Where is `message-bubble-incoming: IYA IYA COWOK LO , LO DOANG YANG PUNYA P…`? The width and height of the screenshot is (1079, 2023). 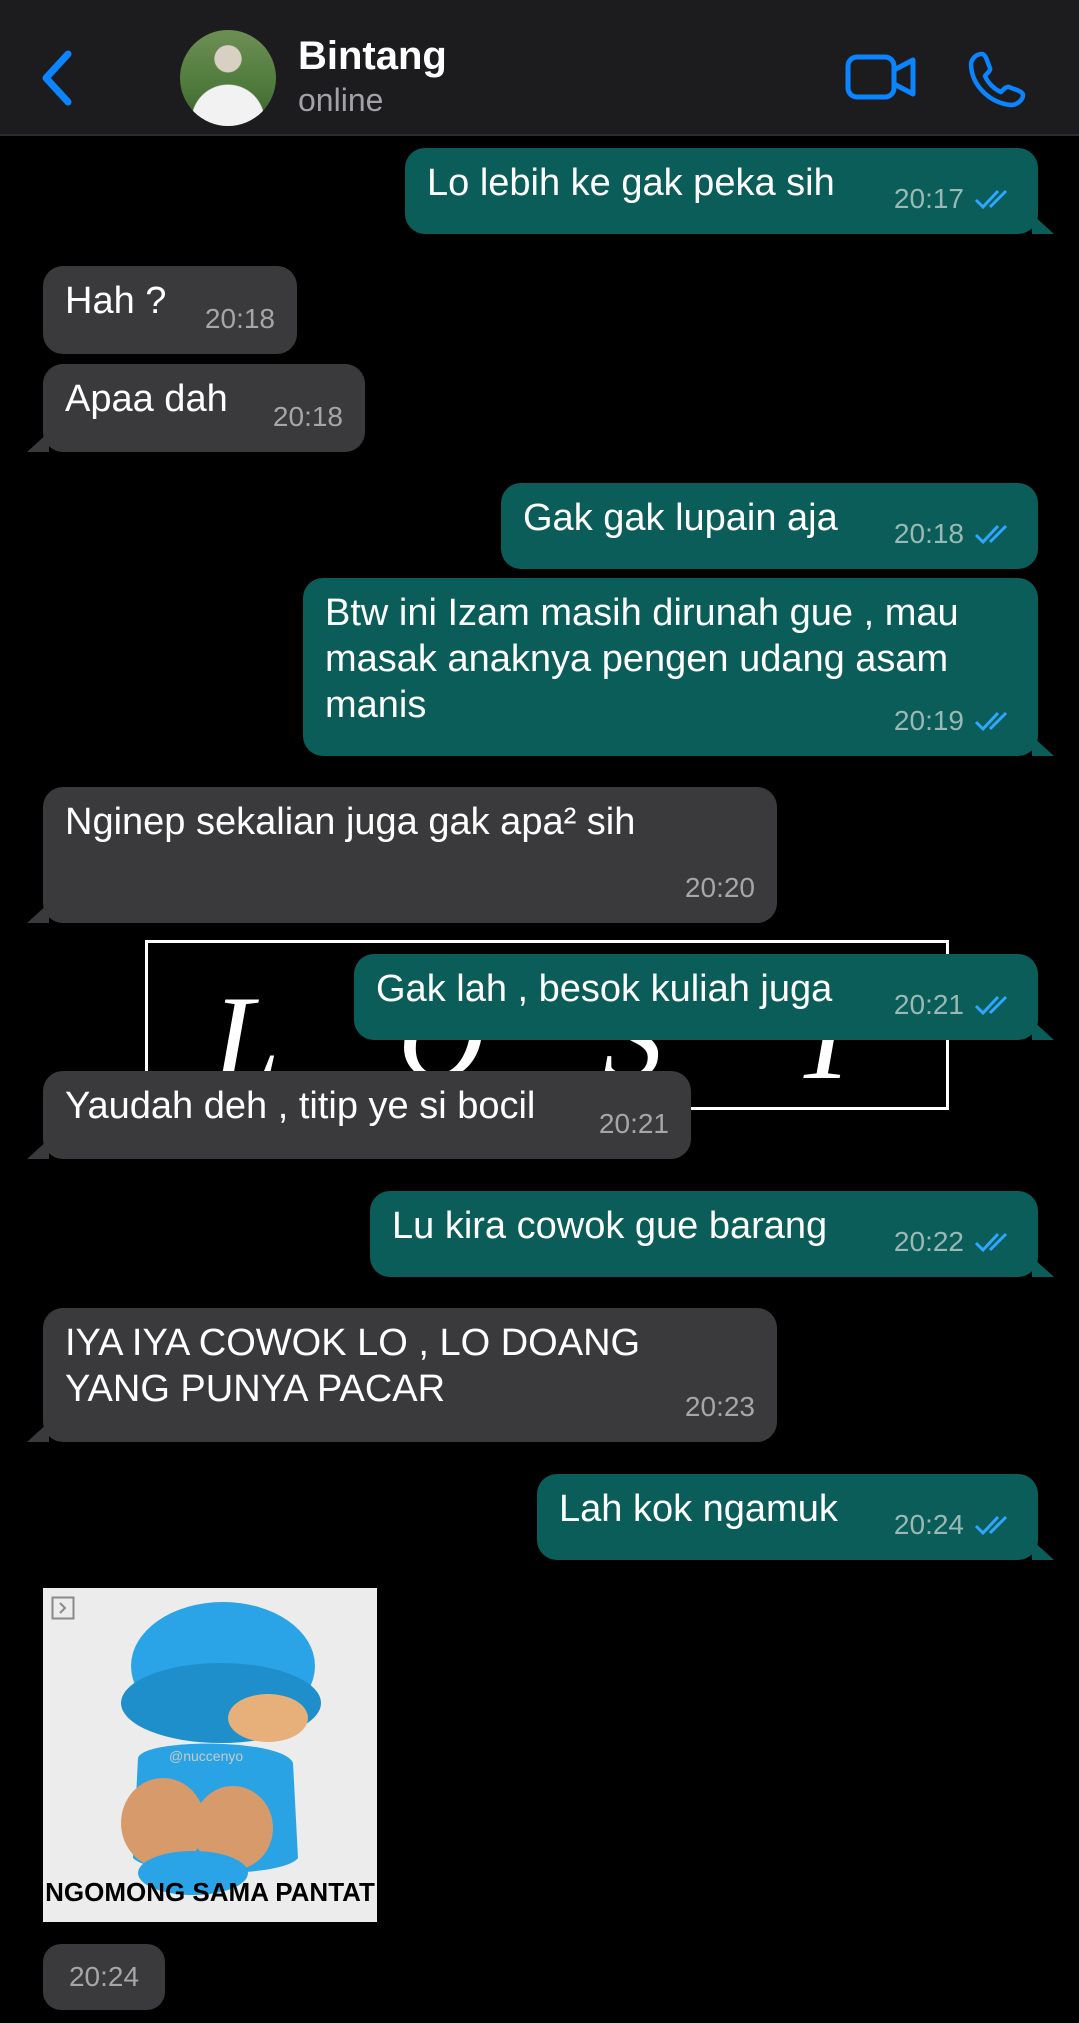
message-bubble-incoming: IYA IYA COWOK LO , LO DOANG YANG PUNYA P… is located at coordinates (402, 1375).